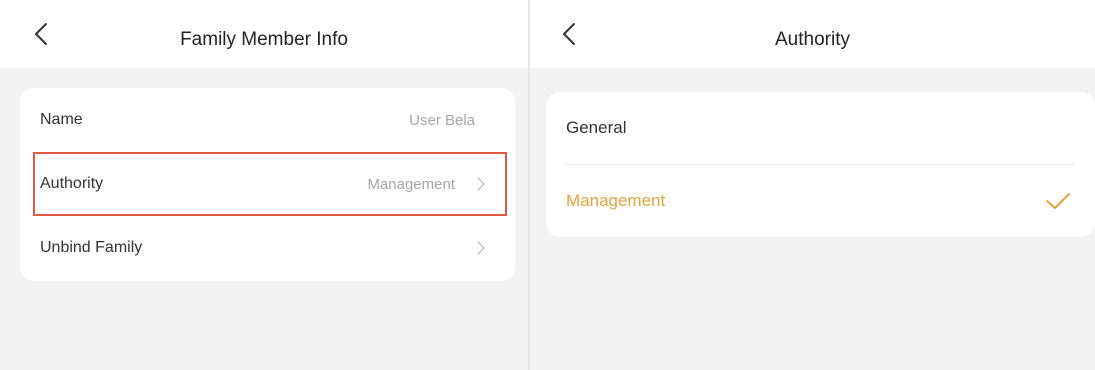  Describe the element at coordinates (812, 39) in the screenshot. I see `page-title: Authority` at that location.